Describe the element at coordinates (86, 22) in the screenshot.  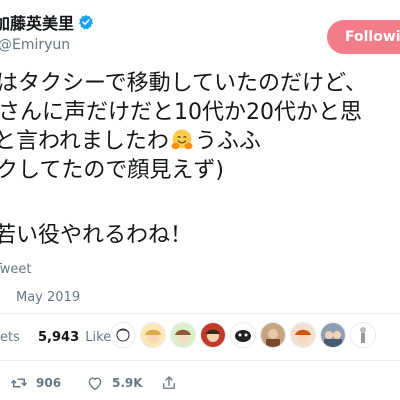
I see `verified-badge-icon` at that location.